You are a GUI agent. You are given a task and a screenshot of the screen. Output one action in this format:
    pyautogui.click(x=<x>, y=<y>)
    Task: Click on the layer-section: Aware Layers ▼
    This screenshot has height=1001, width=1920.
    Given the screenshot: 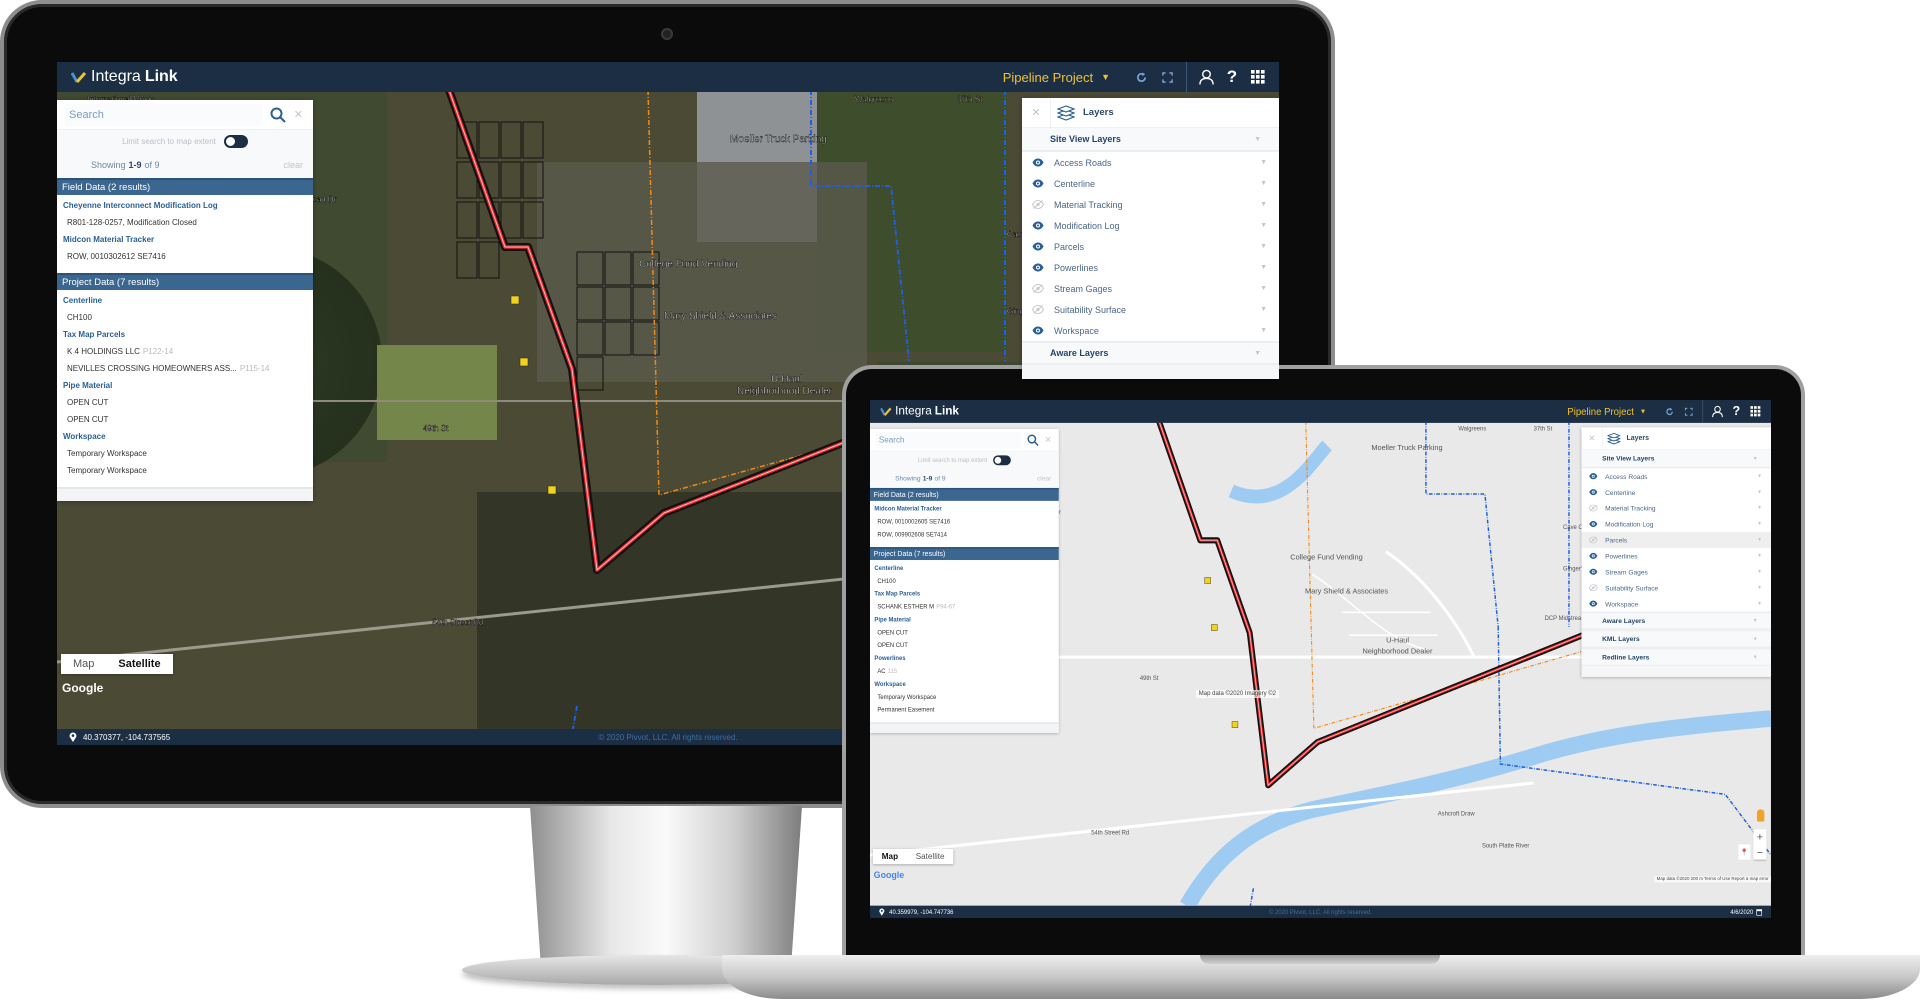 What is the action you would take?
    pyautogui.click(x=1676, y=620)
    